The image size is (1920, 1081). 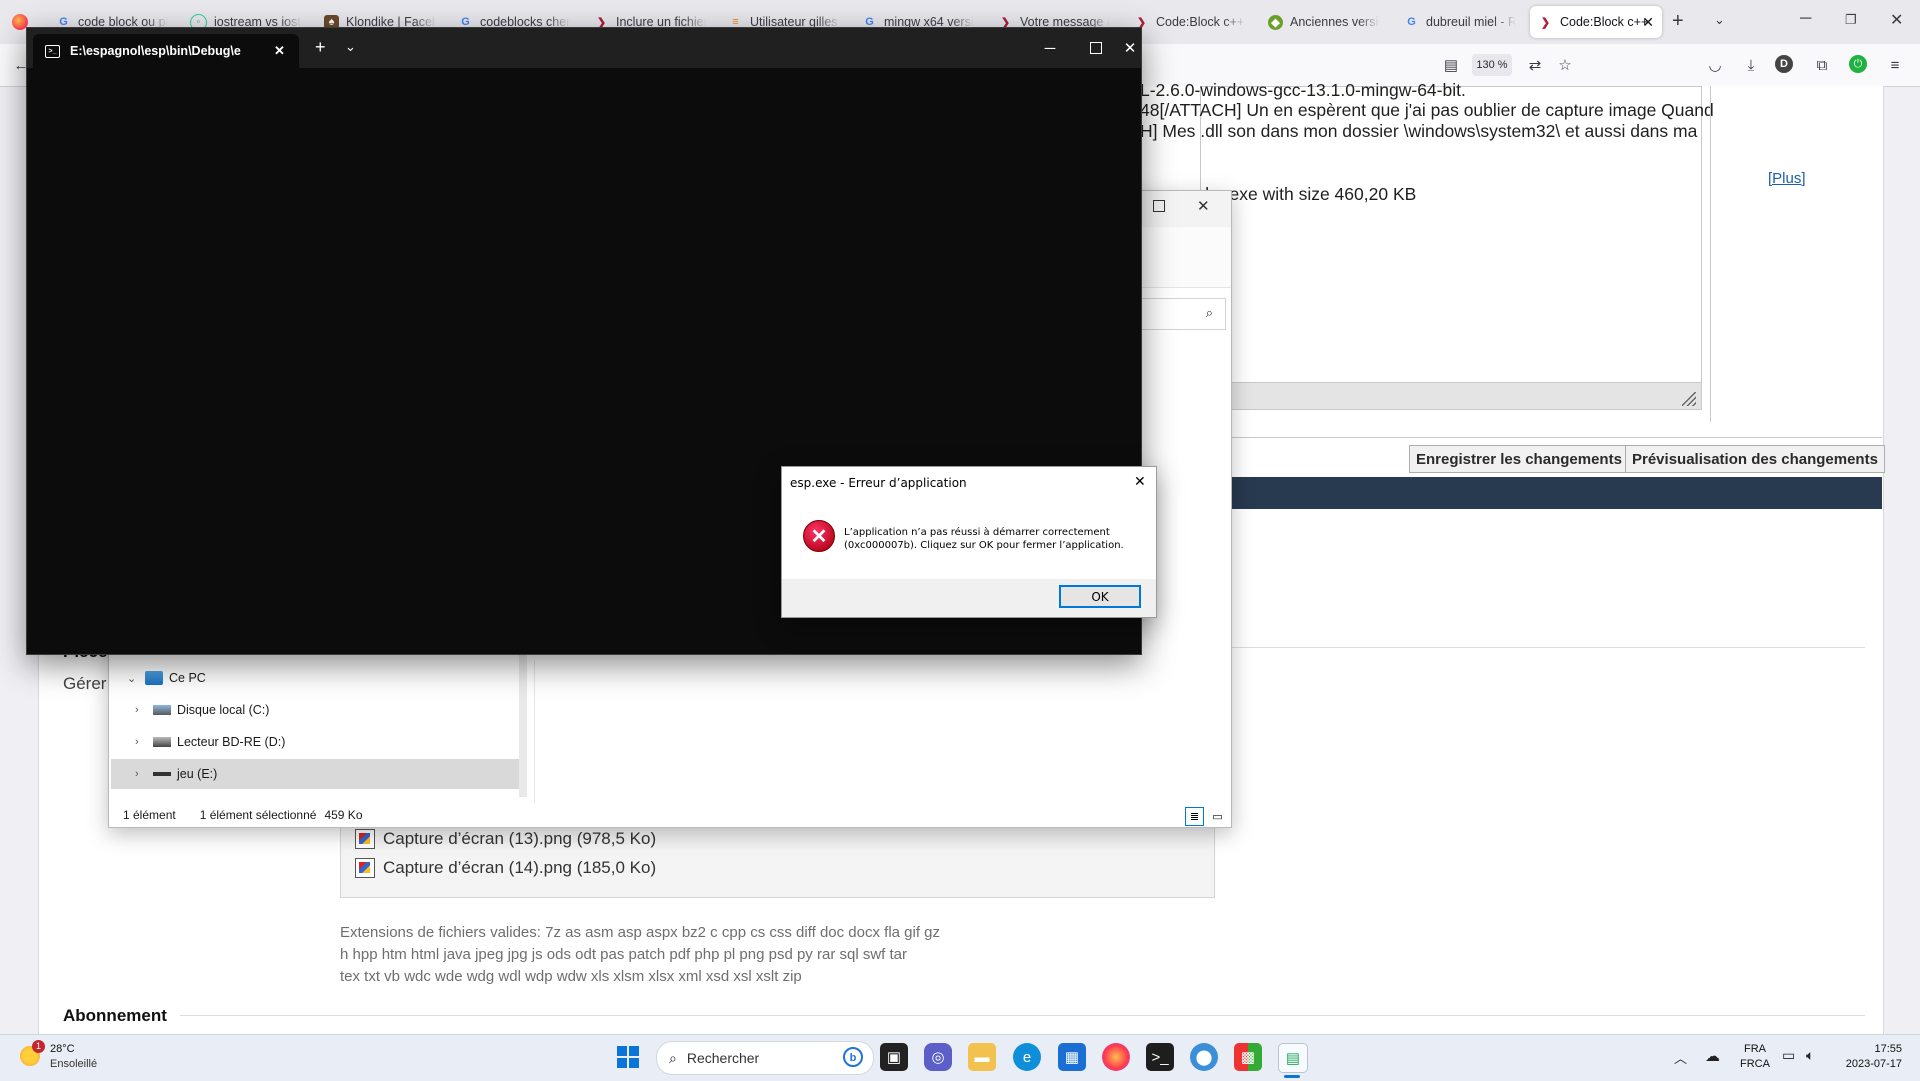 What do you see at coordinates (315, 774) in the screenshot?
I see `nav-item-drive-e: › jeu (E:)` at bounding box center [315, 774].